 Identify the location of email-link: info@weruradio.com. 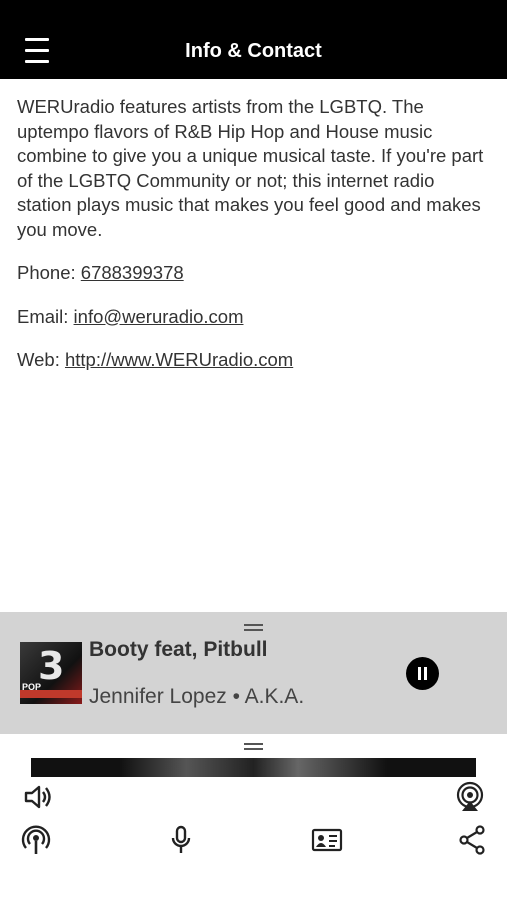
(159, 316).